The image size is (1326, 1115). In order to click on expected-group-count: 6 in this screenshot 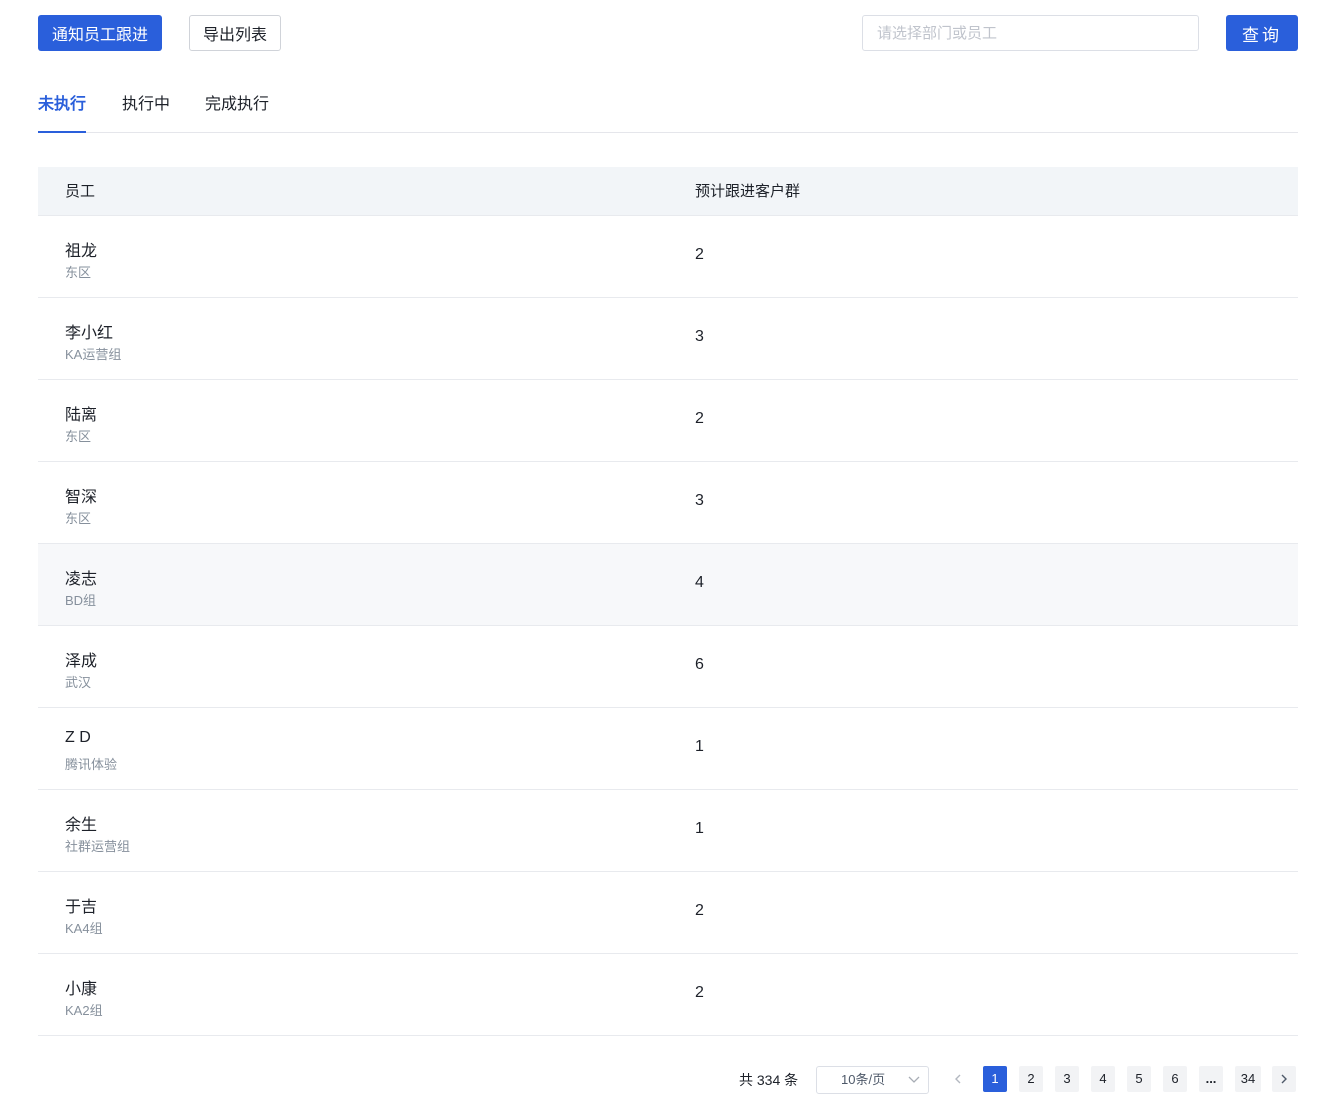, I will do `click(699, 664)`.